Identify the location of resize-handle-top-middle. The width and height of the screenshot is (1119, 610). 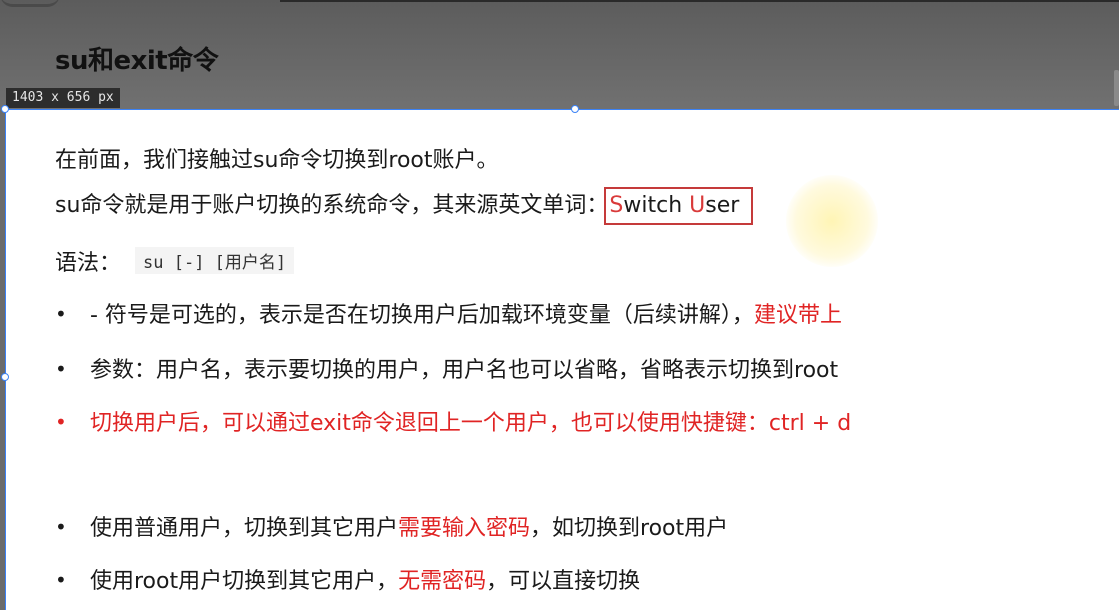
(575, 109).